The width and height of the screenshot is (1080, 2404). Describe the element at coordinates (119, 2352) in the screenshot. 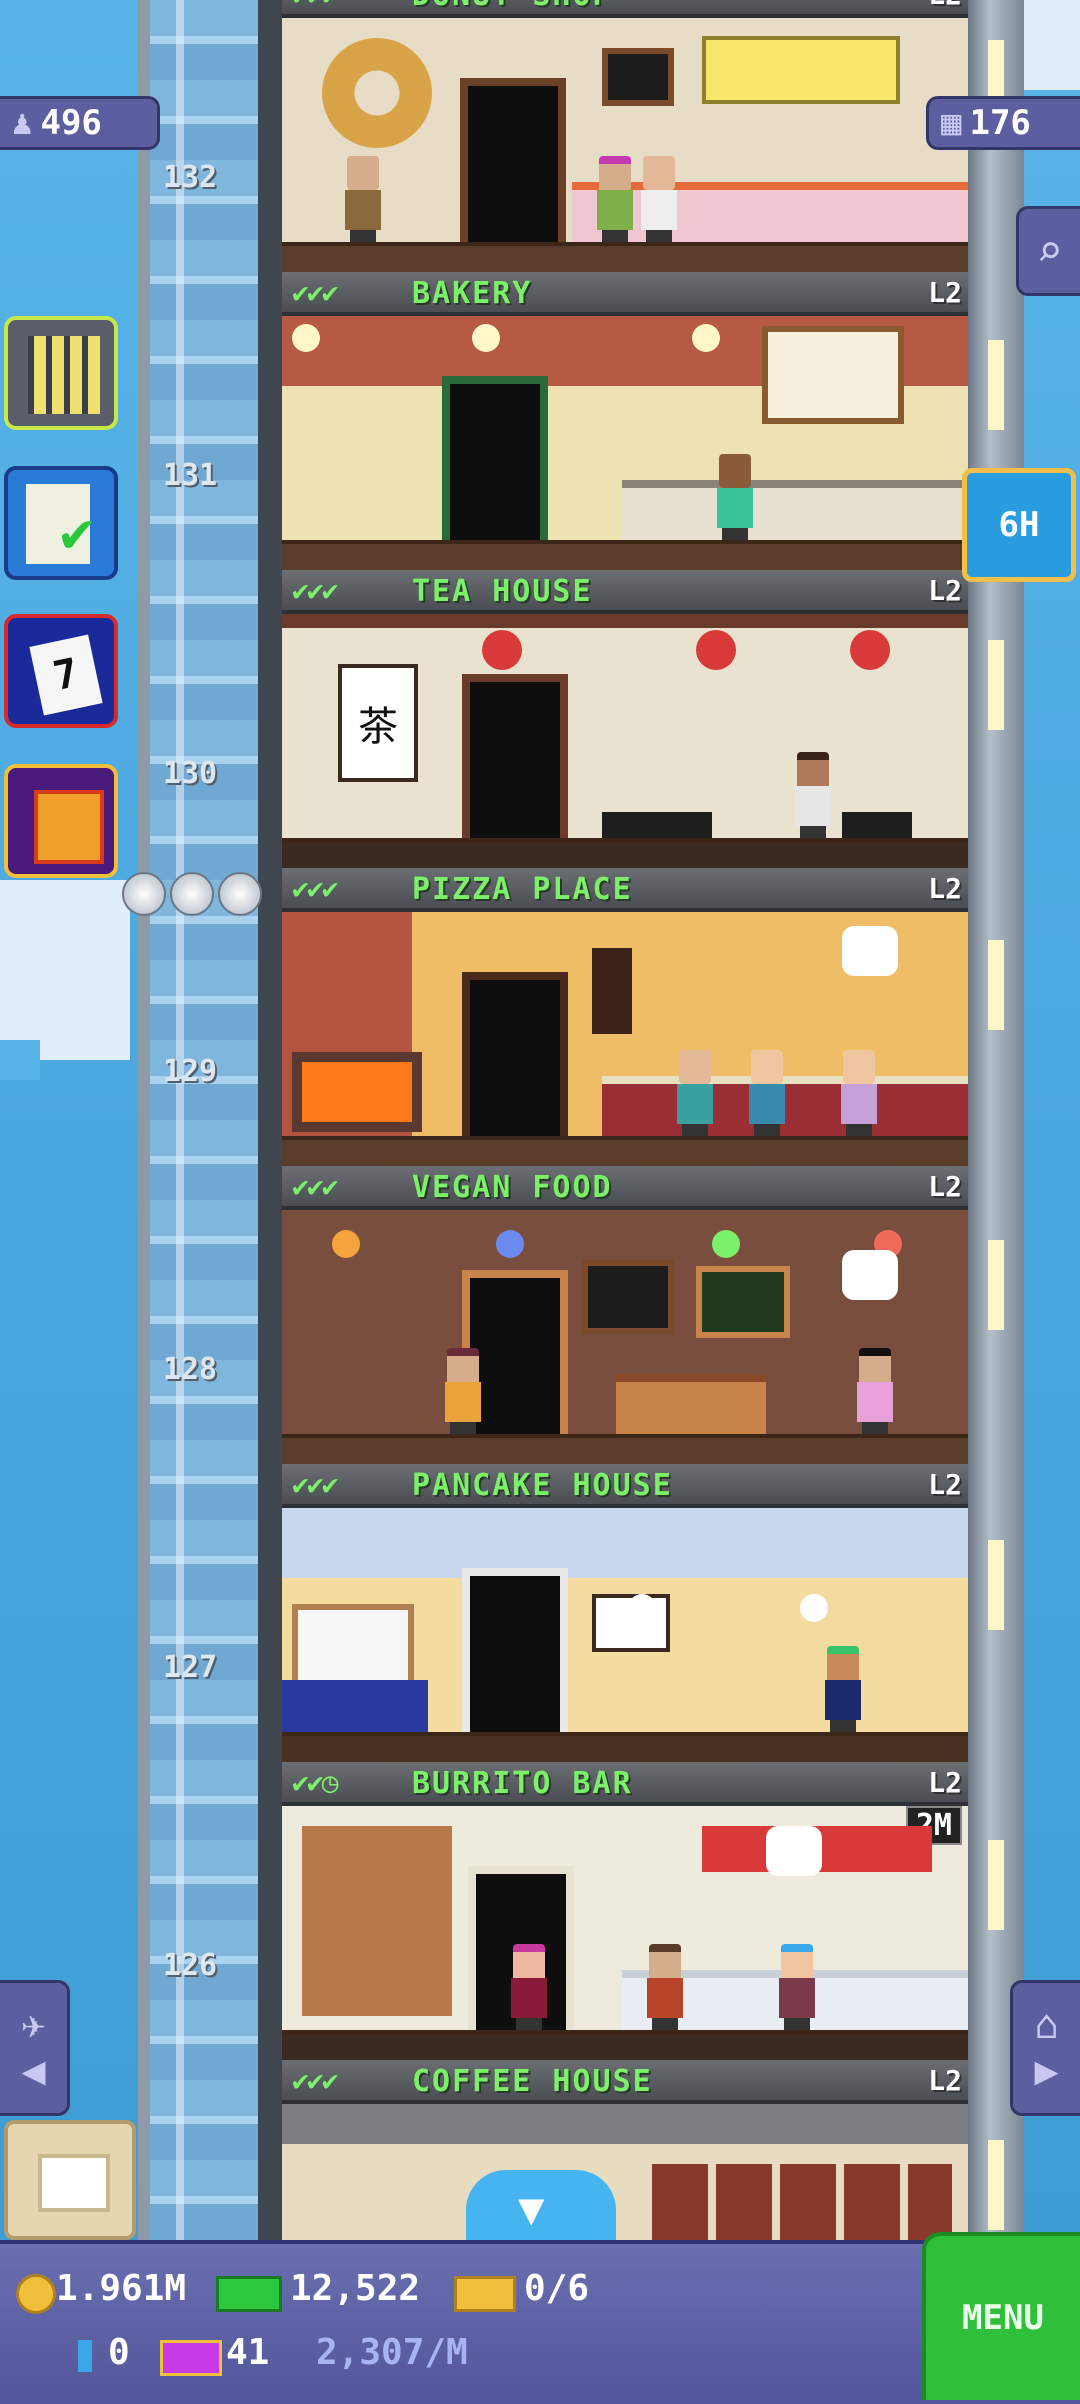

I see `keys-value: 0` at that location.